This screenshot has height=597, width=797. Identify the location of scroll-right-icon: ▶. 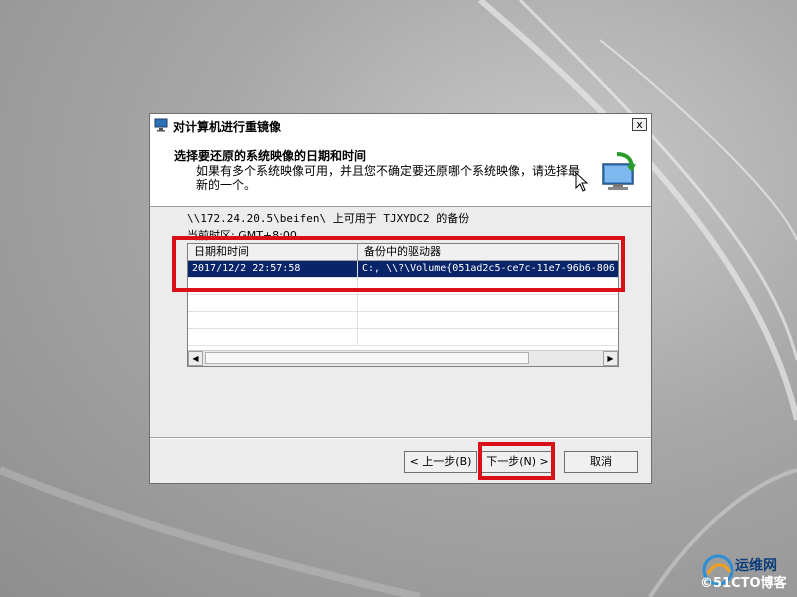
(610, 358).